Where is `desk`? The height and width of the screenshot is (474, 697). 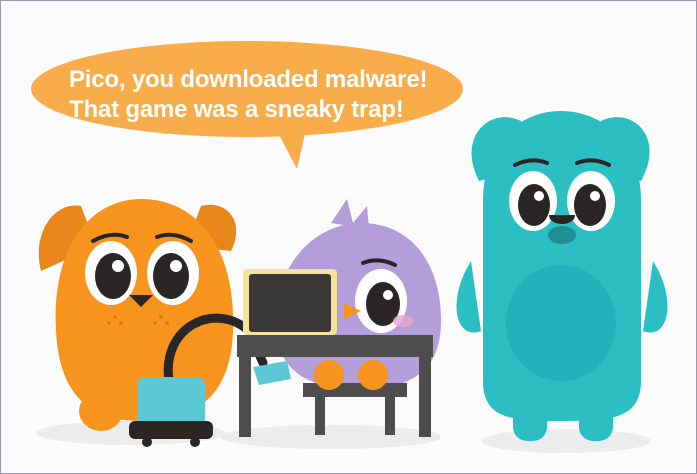 desk is located at coordinates (335, 386).